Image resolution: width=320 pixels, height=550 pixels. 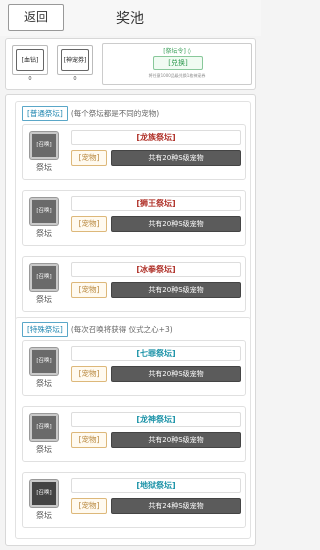 I want to click on group-description: (每次召唤将获得 仪式之心+3), so click(x=121, y=329).